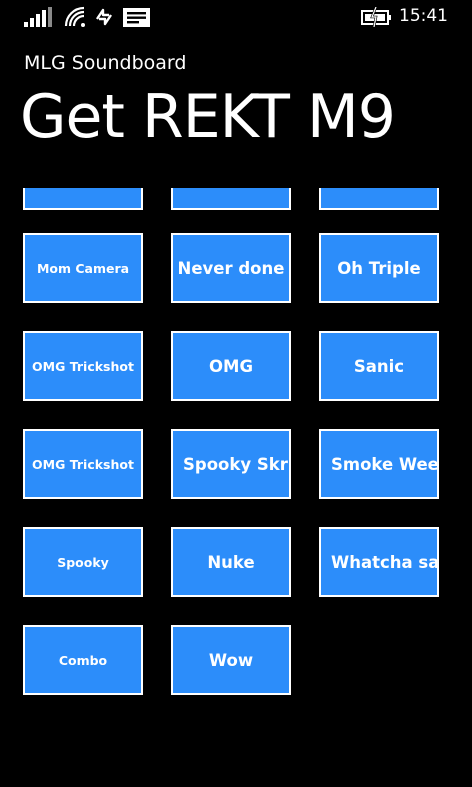 This screenshot has width=472, height=787. I want to click on sound-tile-label: Combo, so click(83, 660).